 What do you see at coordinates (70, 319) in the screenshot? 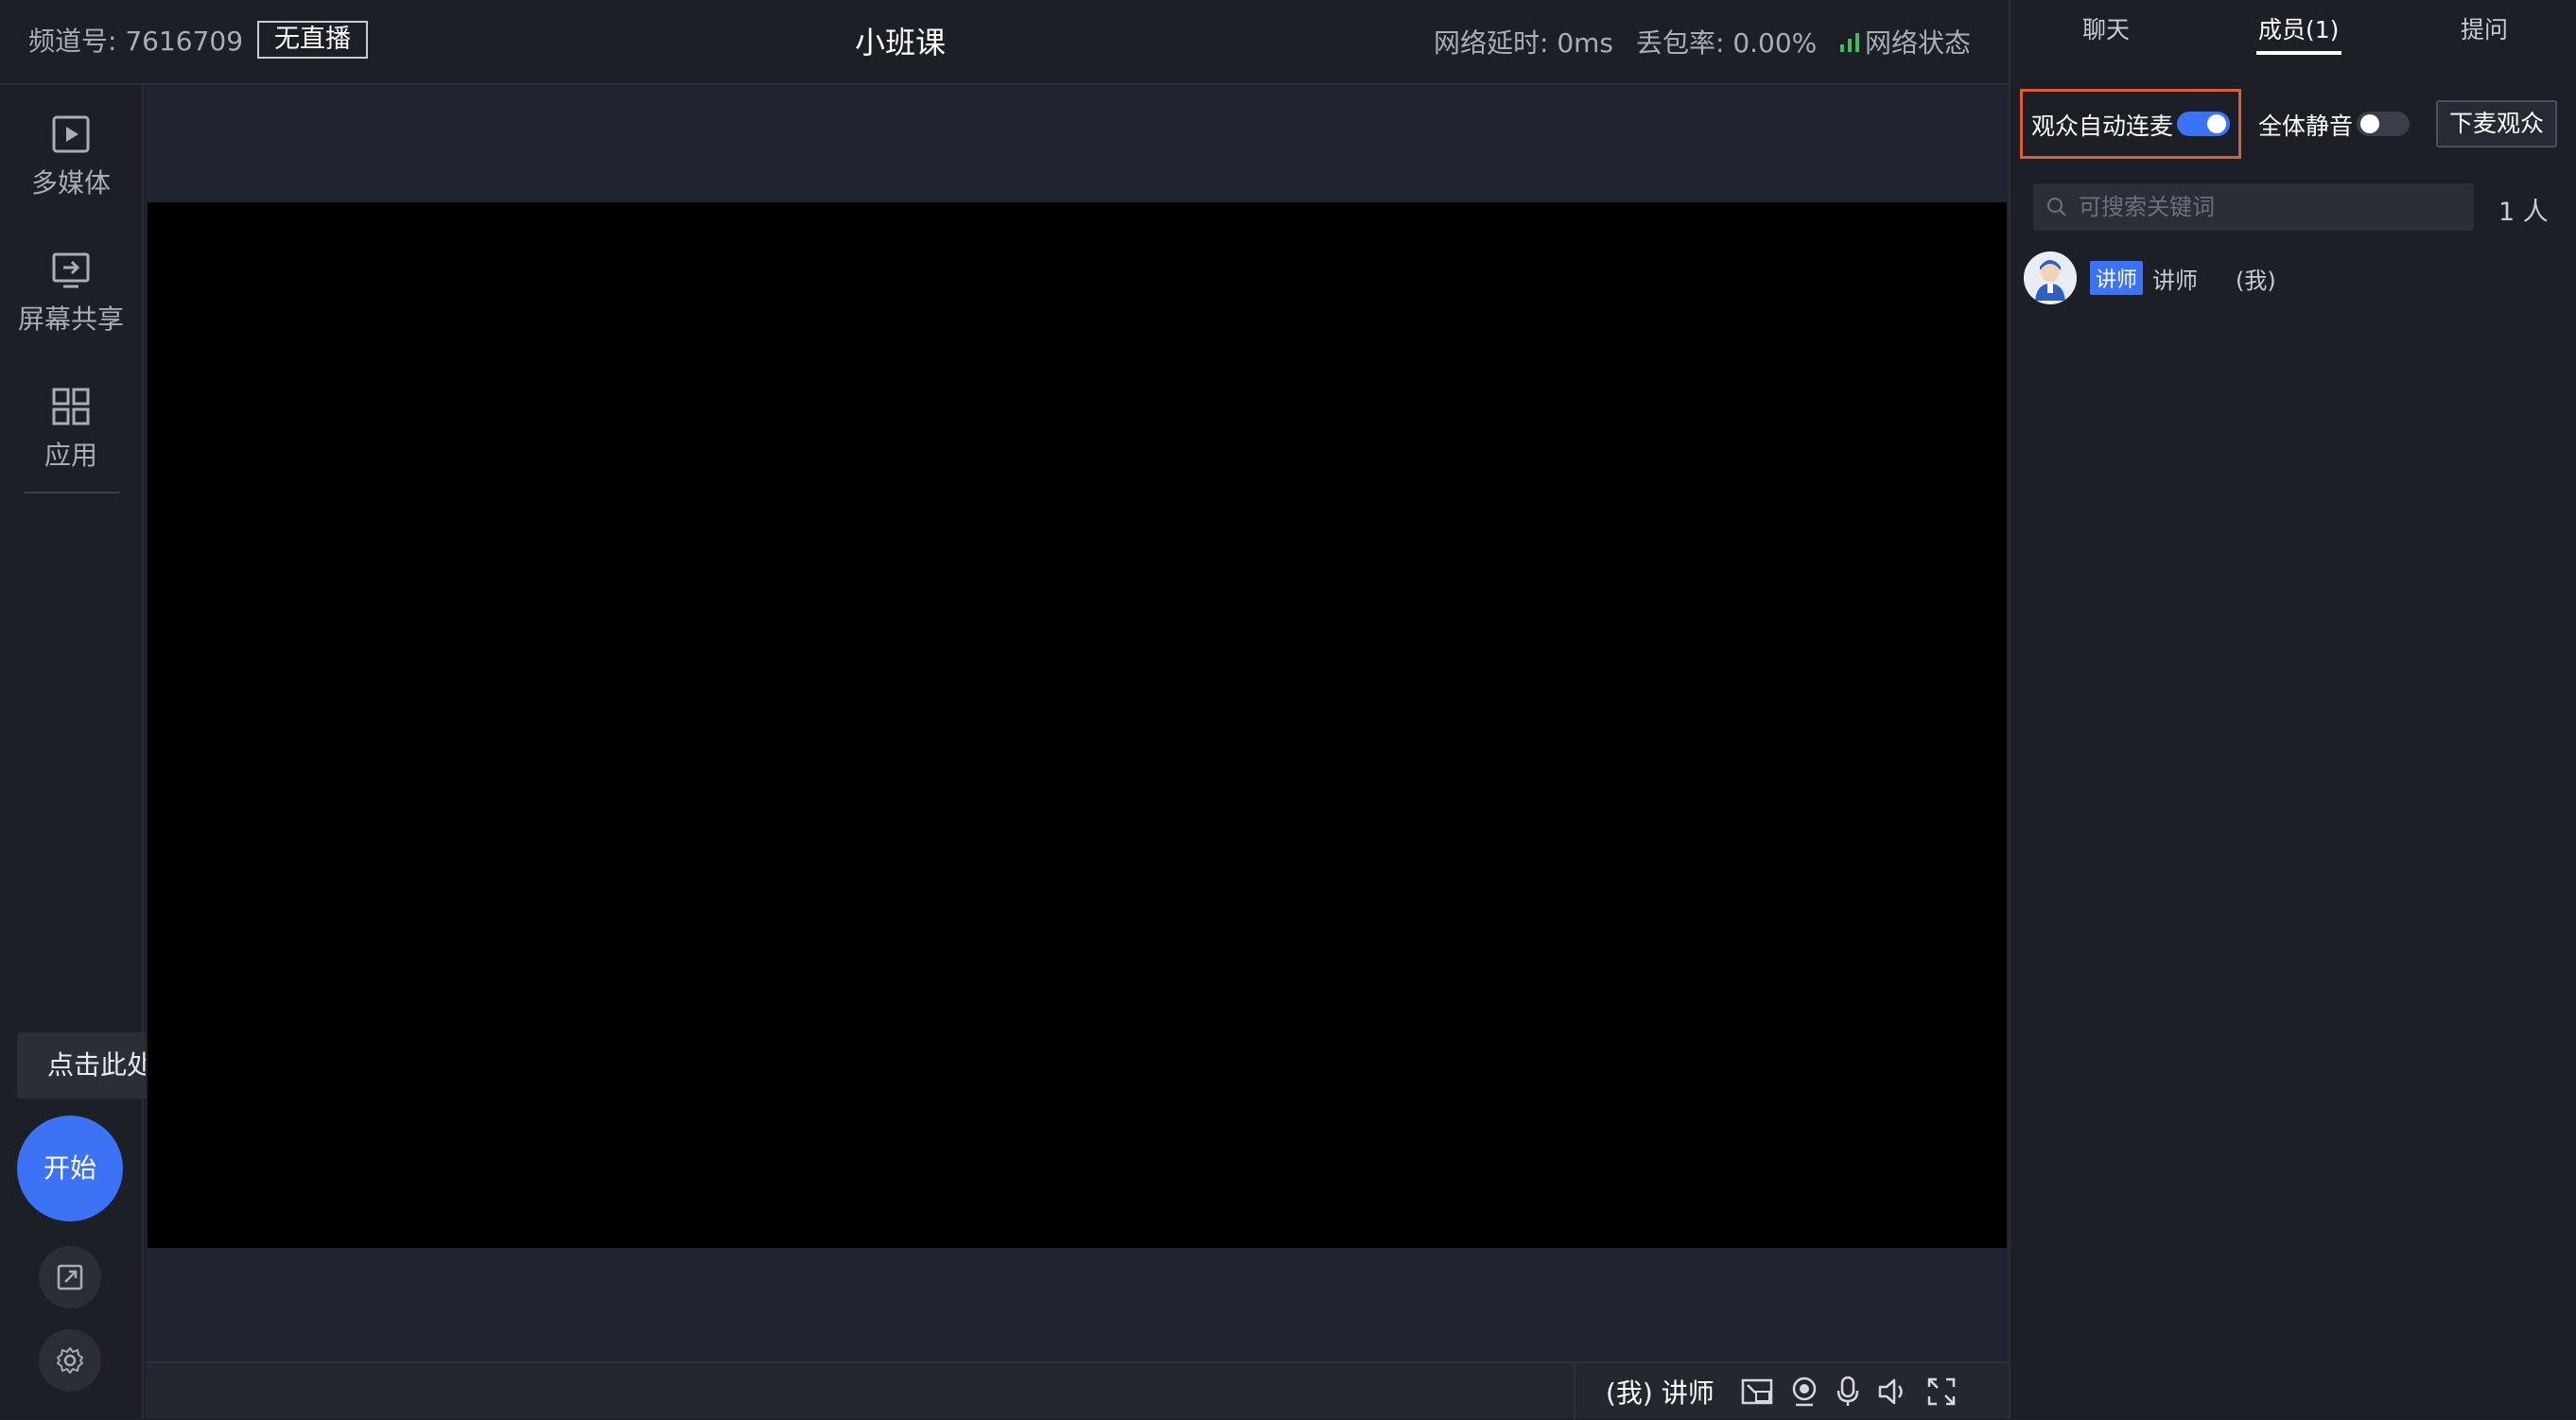
I see `sidebar-item-label: 屏幕共享` at bounding box center [70, 319].